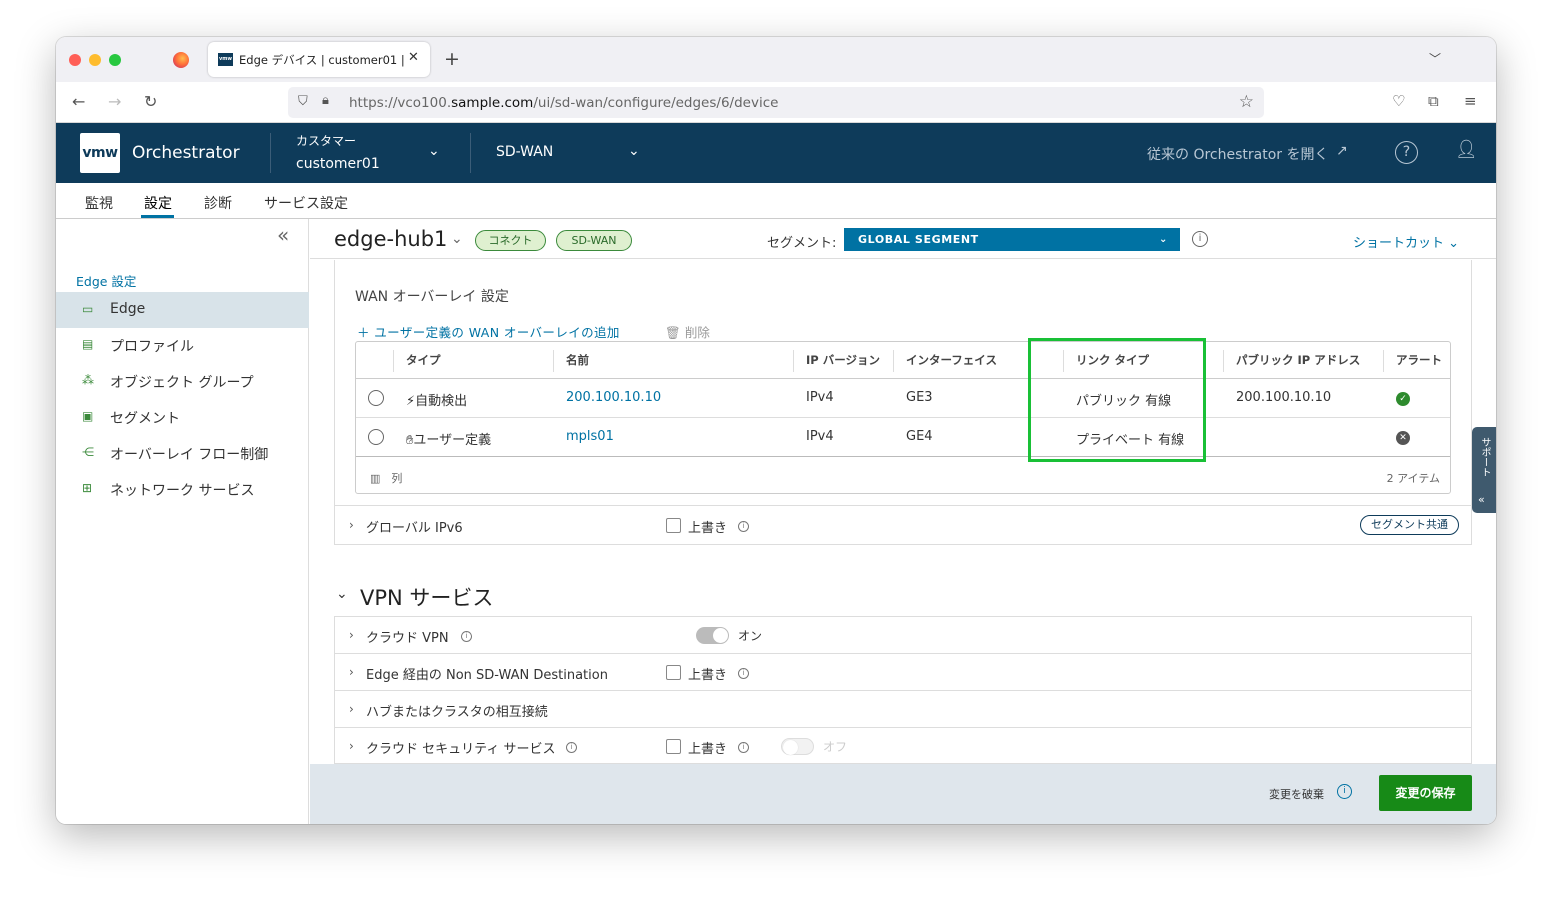 The height and width of the screenshot is (898, 1552). I want to click on segment-select: GLOBAL SEGMENT ⌄, so click(1012, 239).